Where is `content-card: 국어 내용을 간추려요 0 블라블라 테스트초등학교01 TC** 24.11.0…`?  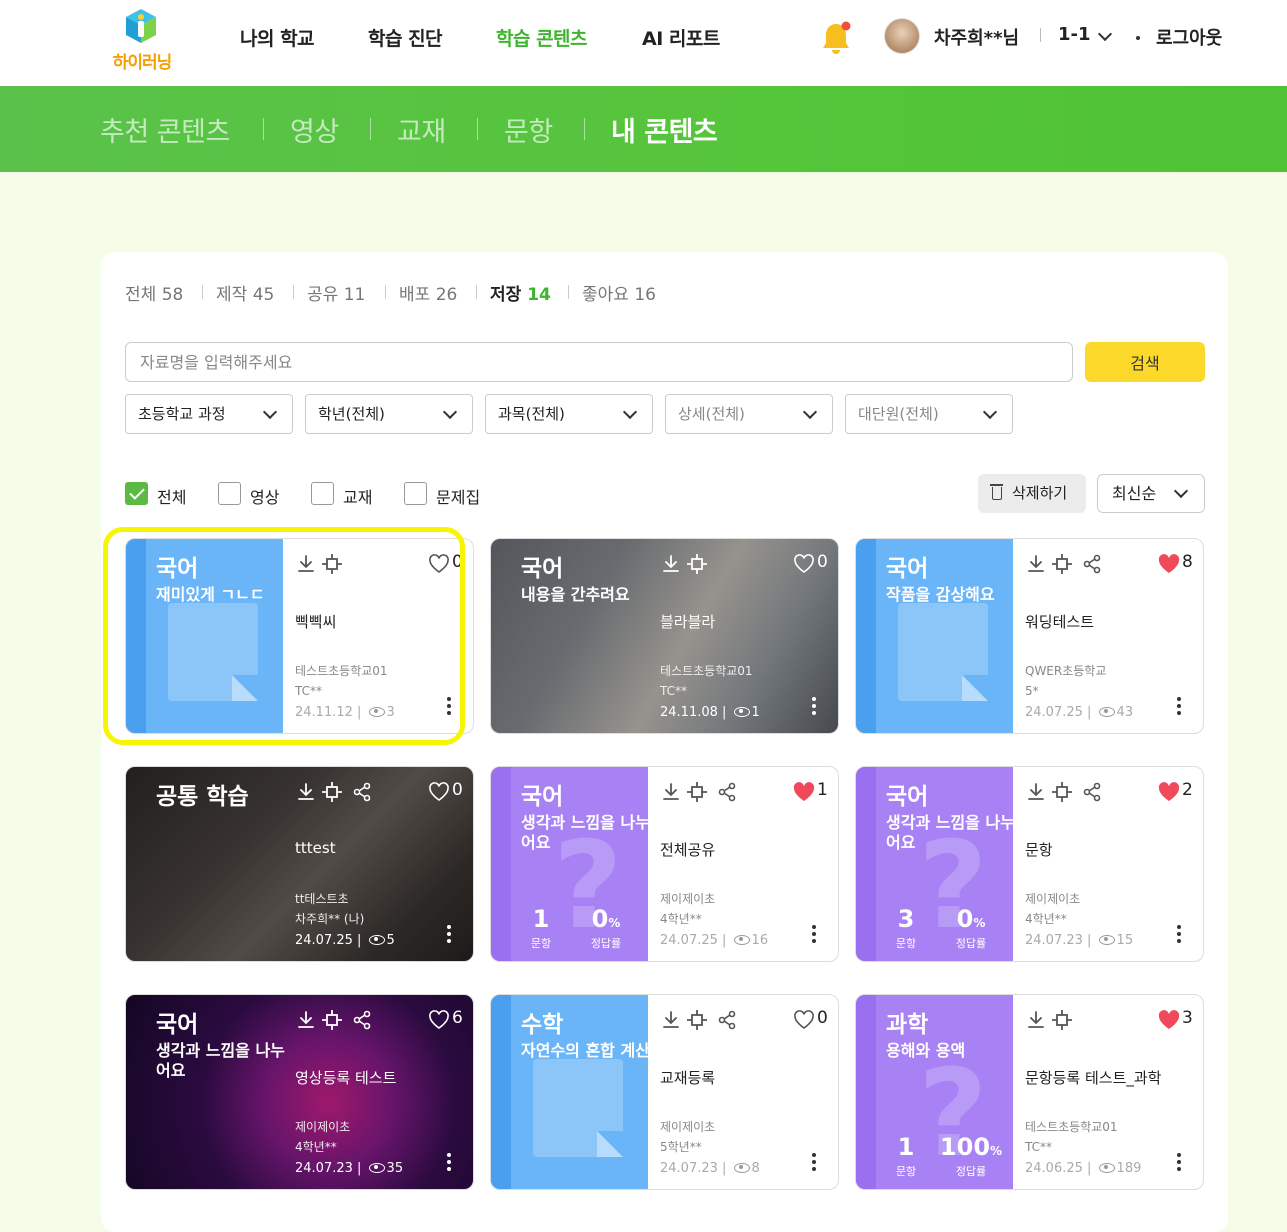 content-card: 국어 내용을 간추려요 0 블라블라 테스트초등학교01 TC** 24.11.0… is located at coordinates (664, 636).